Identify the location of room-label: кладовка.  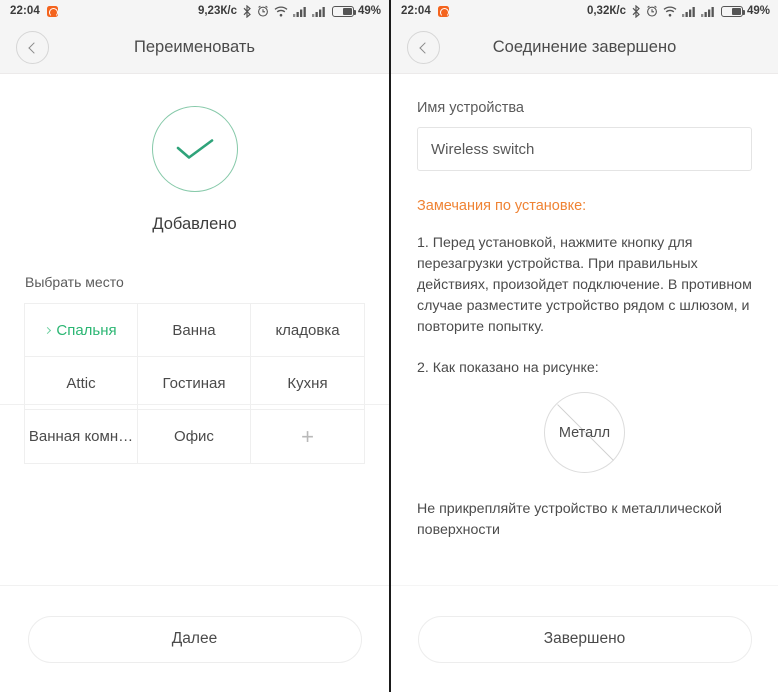
(307, 330).